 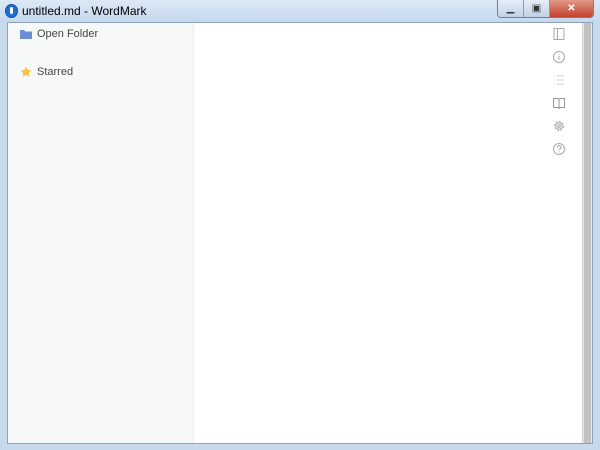 I want to click on open-folder-label: Open Folder, so click(x=68, y=34).